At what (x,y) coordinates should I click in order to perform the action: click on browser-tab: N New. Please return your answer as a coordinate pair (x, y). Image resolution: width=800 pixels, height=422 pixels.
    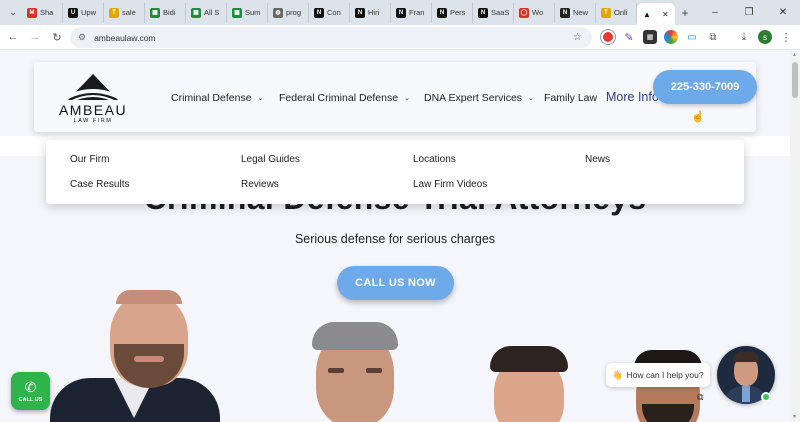
    Looking at the image, I should click on (575, 12).